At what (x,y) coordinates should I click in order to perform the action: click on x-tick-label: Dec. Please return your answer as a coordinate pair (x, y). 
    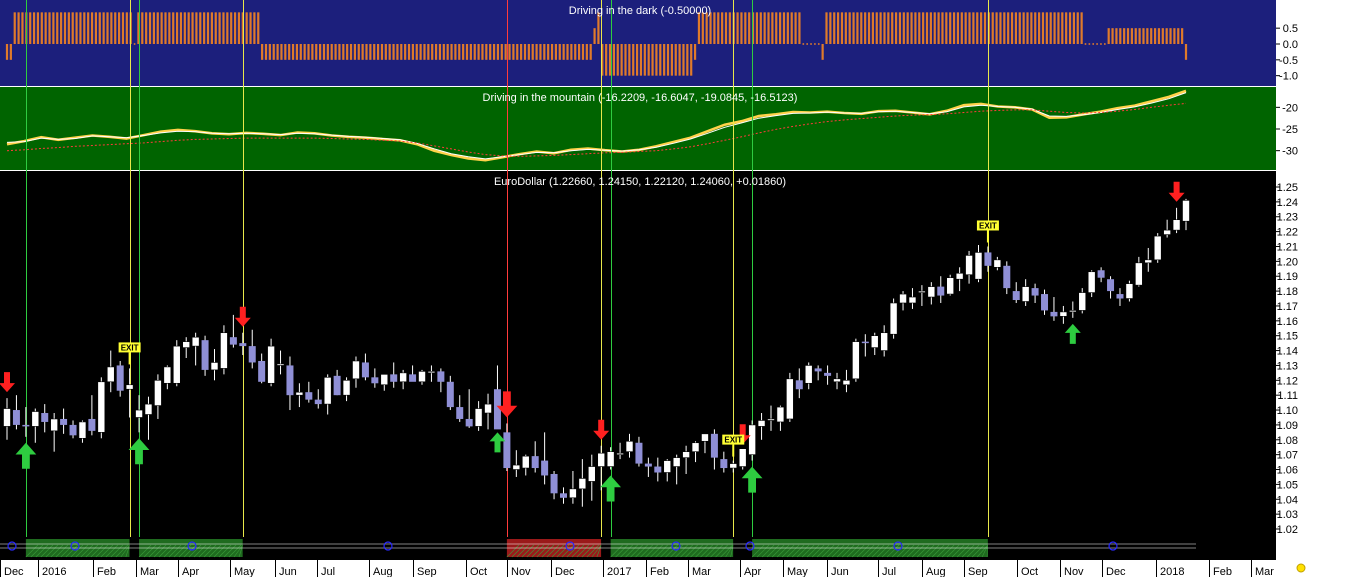
    Looking at the image, I should click on (14, 571).